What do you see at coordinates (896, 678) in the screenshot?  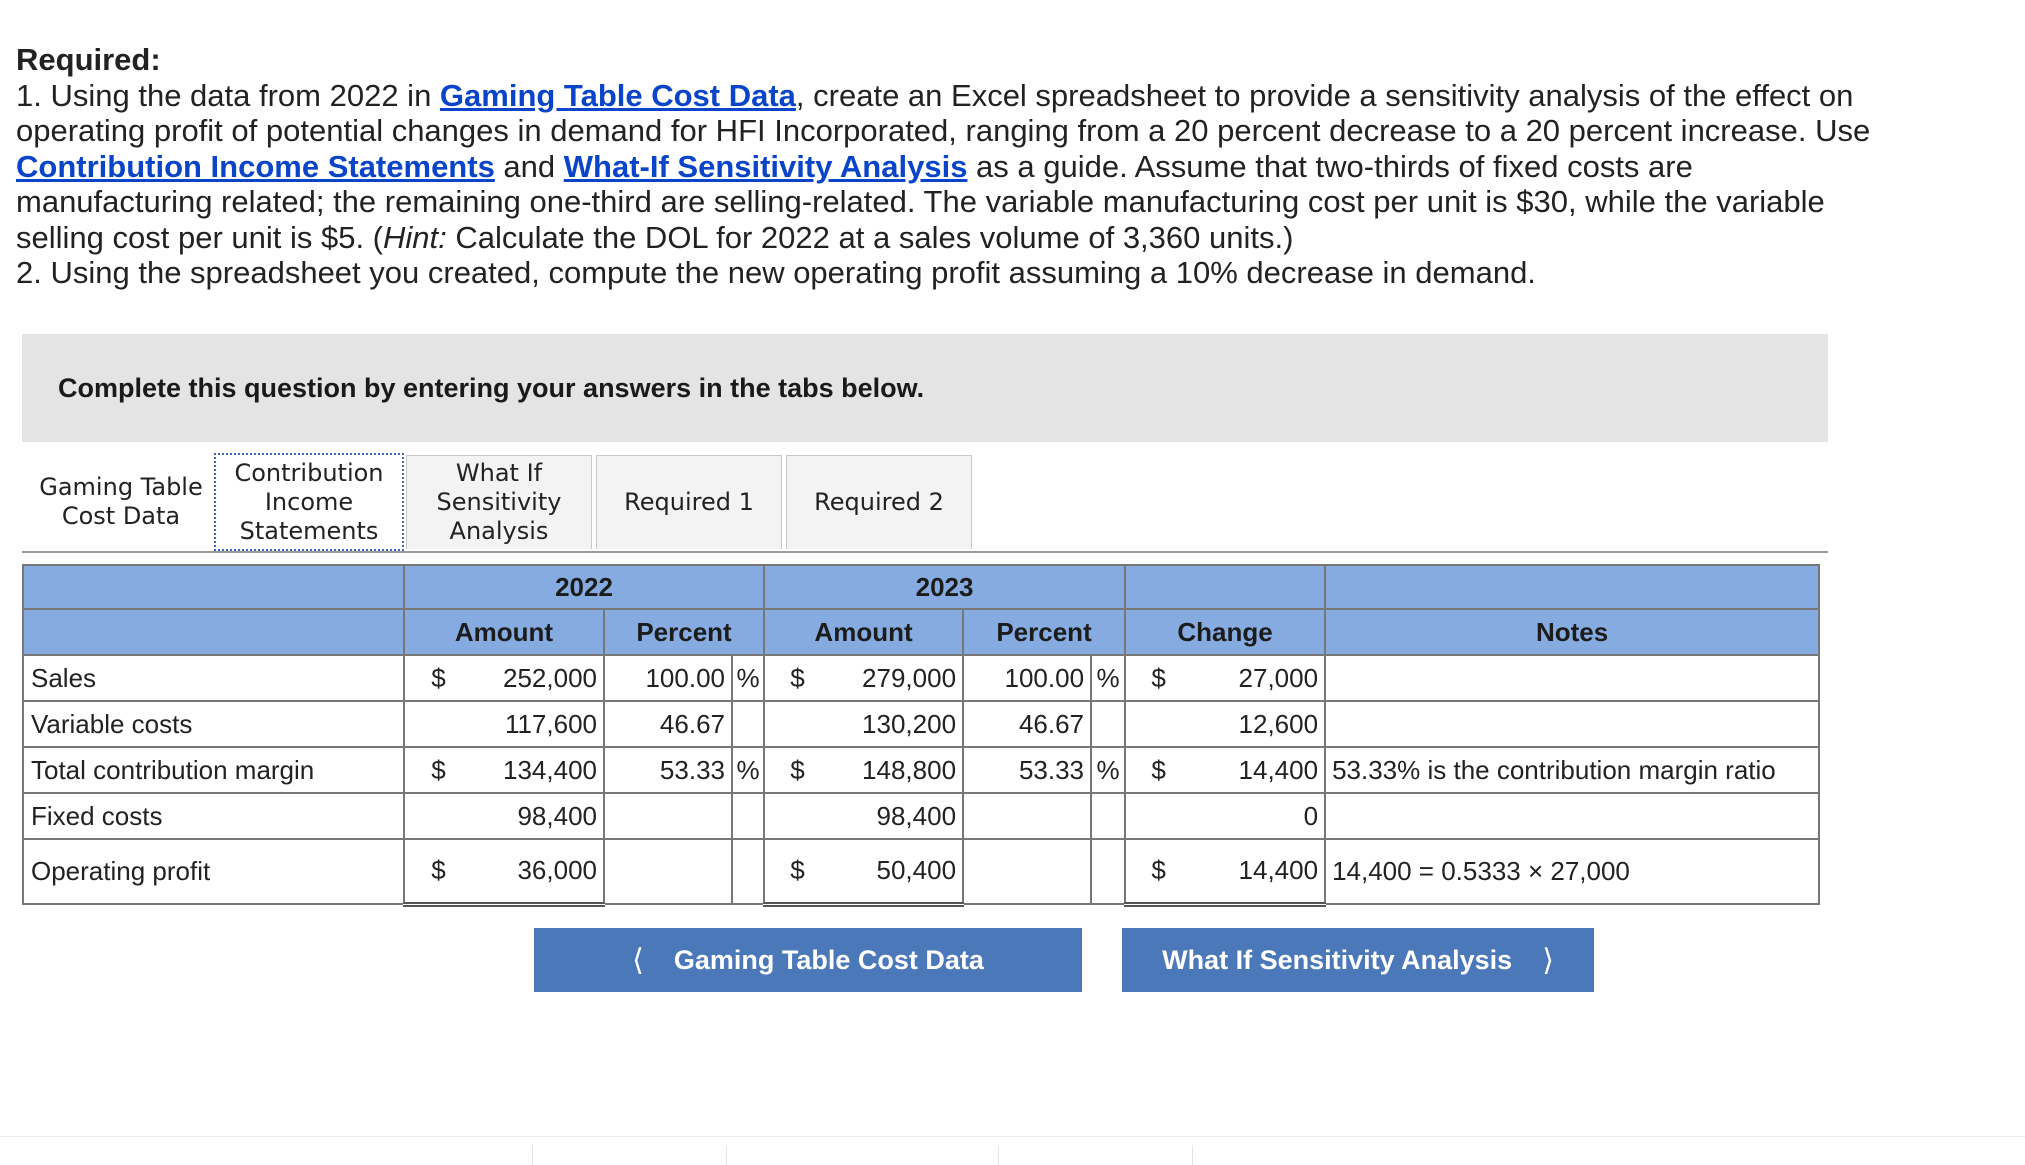 I see `amount-2023-cell: 279,000` at bounding box center [896, 678].